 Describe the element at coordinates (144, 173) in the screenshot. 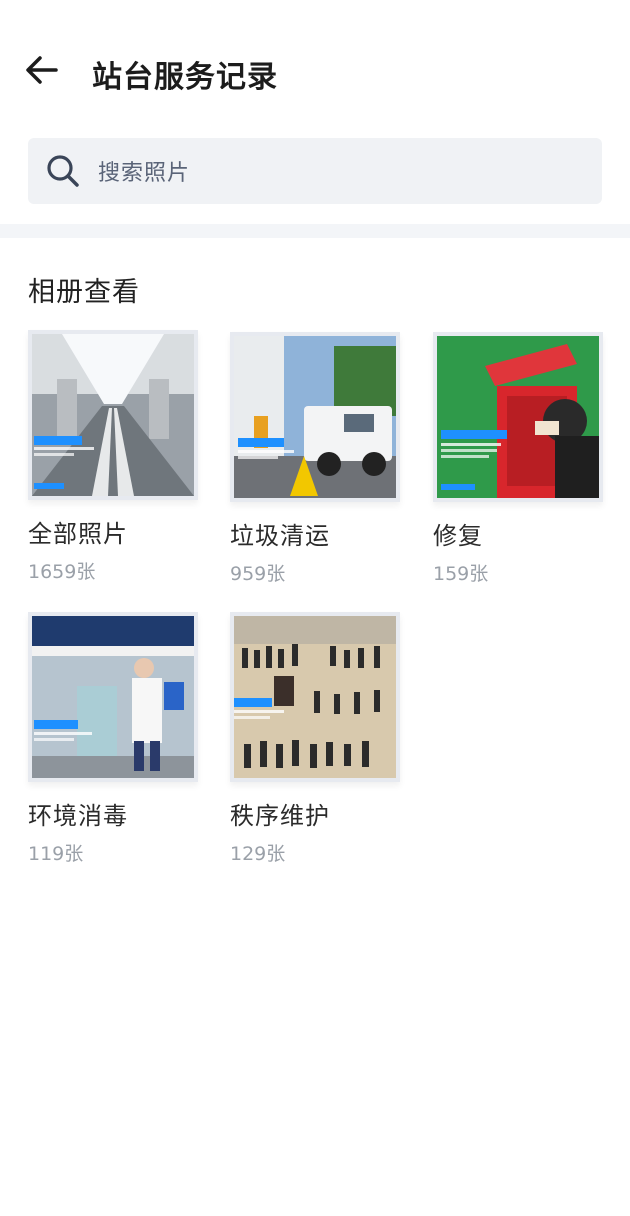

I see `search-placeholder: 搜索照片` at that location.